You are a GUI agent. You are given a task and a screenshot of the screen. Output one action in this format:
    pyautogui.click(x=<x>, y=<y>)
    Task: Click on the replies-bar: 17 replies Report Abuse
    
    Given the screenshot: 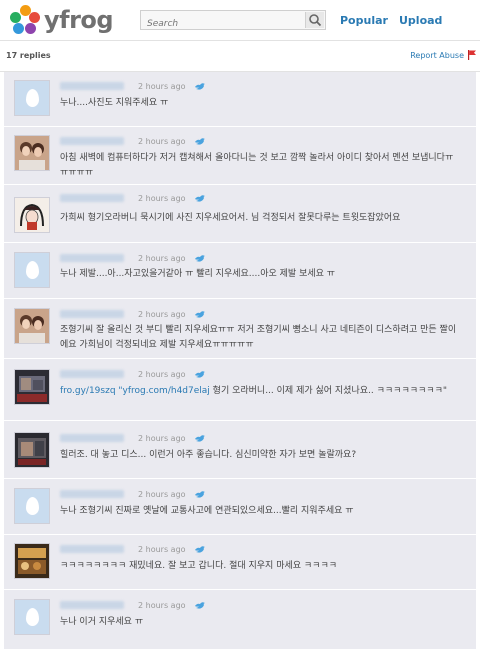 What is the action you would take?
    pyautogui.click(x=240, y=56)
    